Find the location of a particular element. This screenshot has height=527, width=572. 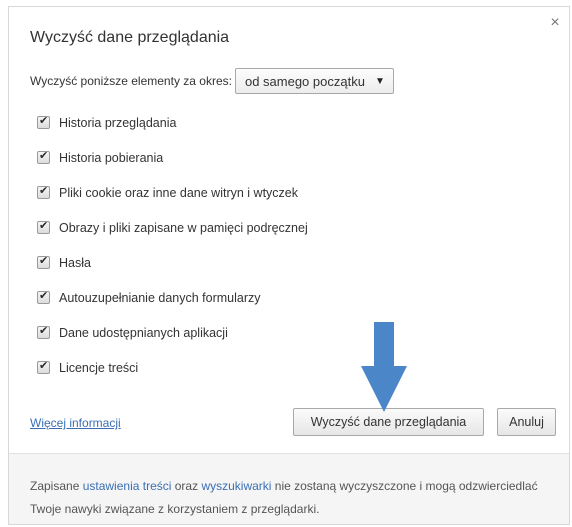

content-settings-link: ustawienia treści is located at coordinates (127, 486).